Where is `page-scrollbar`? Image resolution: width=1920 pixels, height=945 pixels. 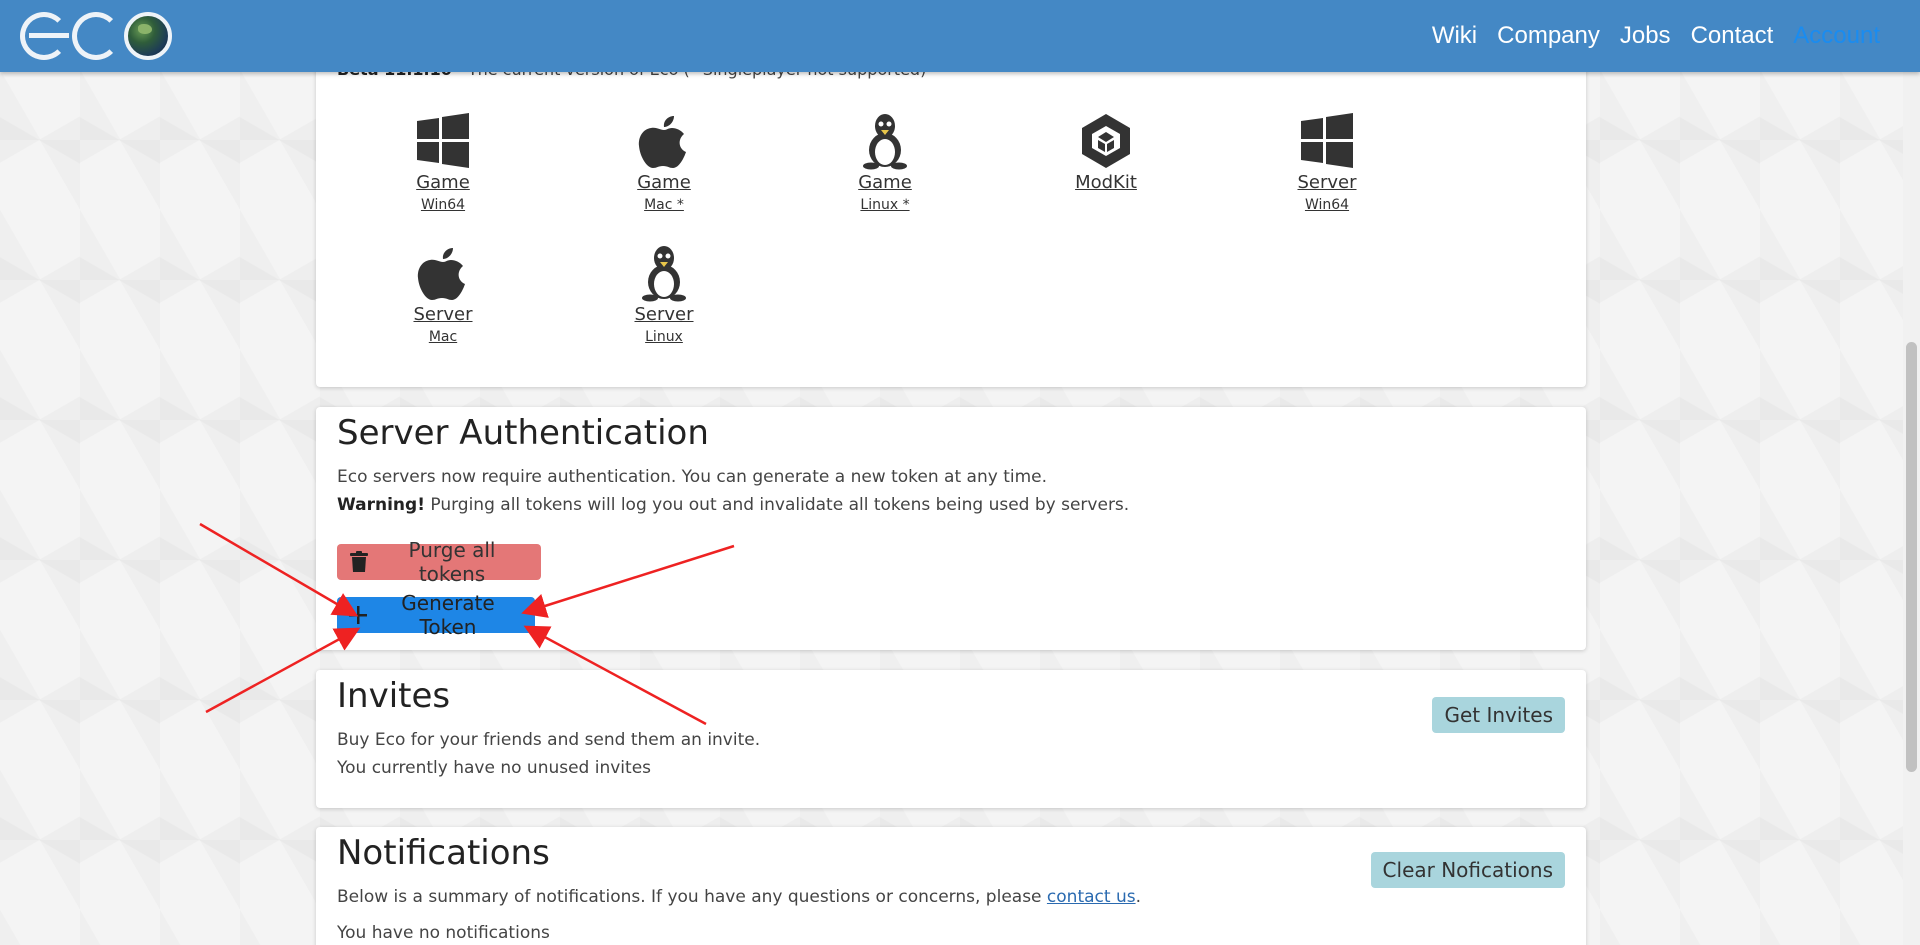 page-scrollbar is located at coordinates (1911, 508).